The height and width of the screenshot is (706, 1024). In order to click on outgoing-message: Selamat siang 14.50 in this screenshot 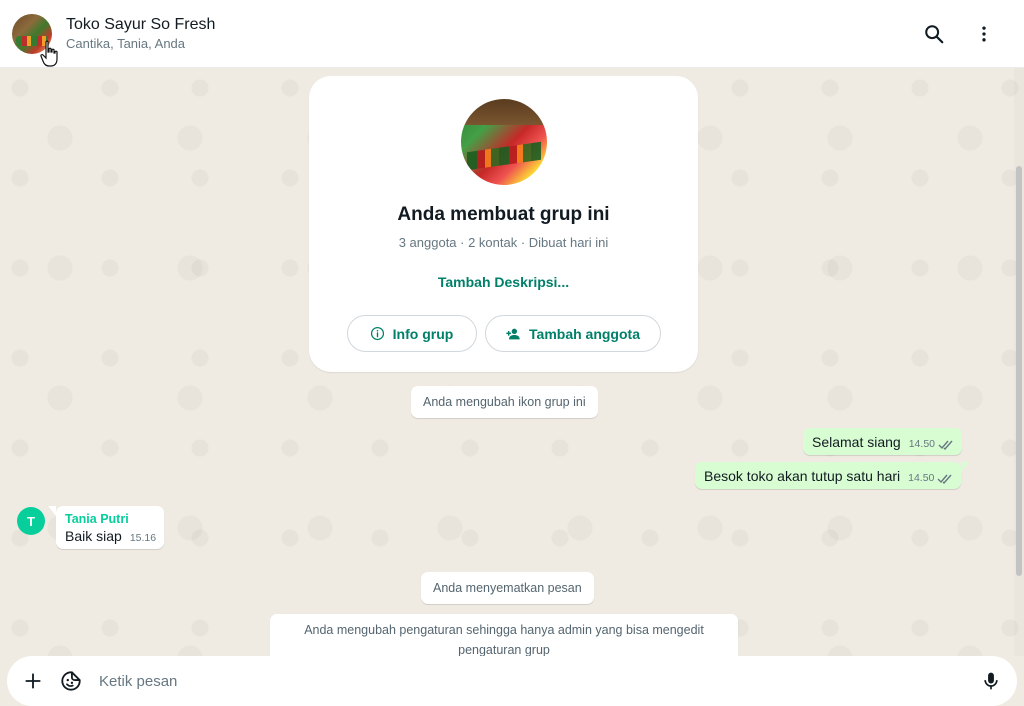, I will do `click(882, 441)`.